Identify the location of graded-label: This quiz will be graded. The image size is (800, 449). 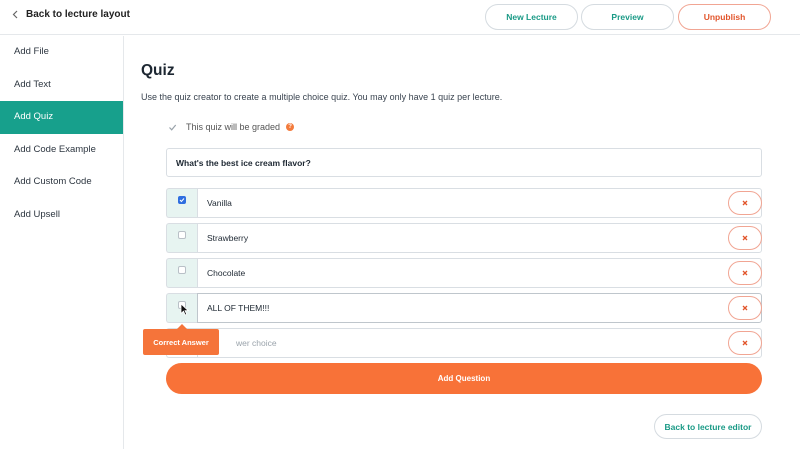
(233, 127).